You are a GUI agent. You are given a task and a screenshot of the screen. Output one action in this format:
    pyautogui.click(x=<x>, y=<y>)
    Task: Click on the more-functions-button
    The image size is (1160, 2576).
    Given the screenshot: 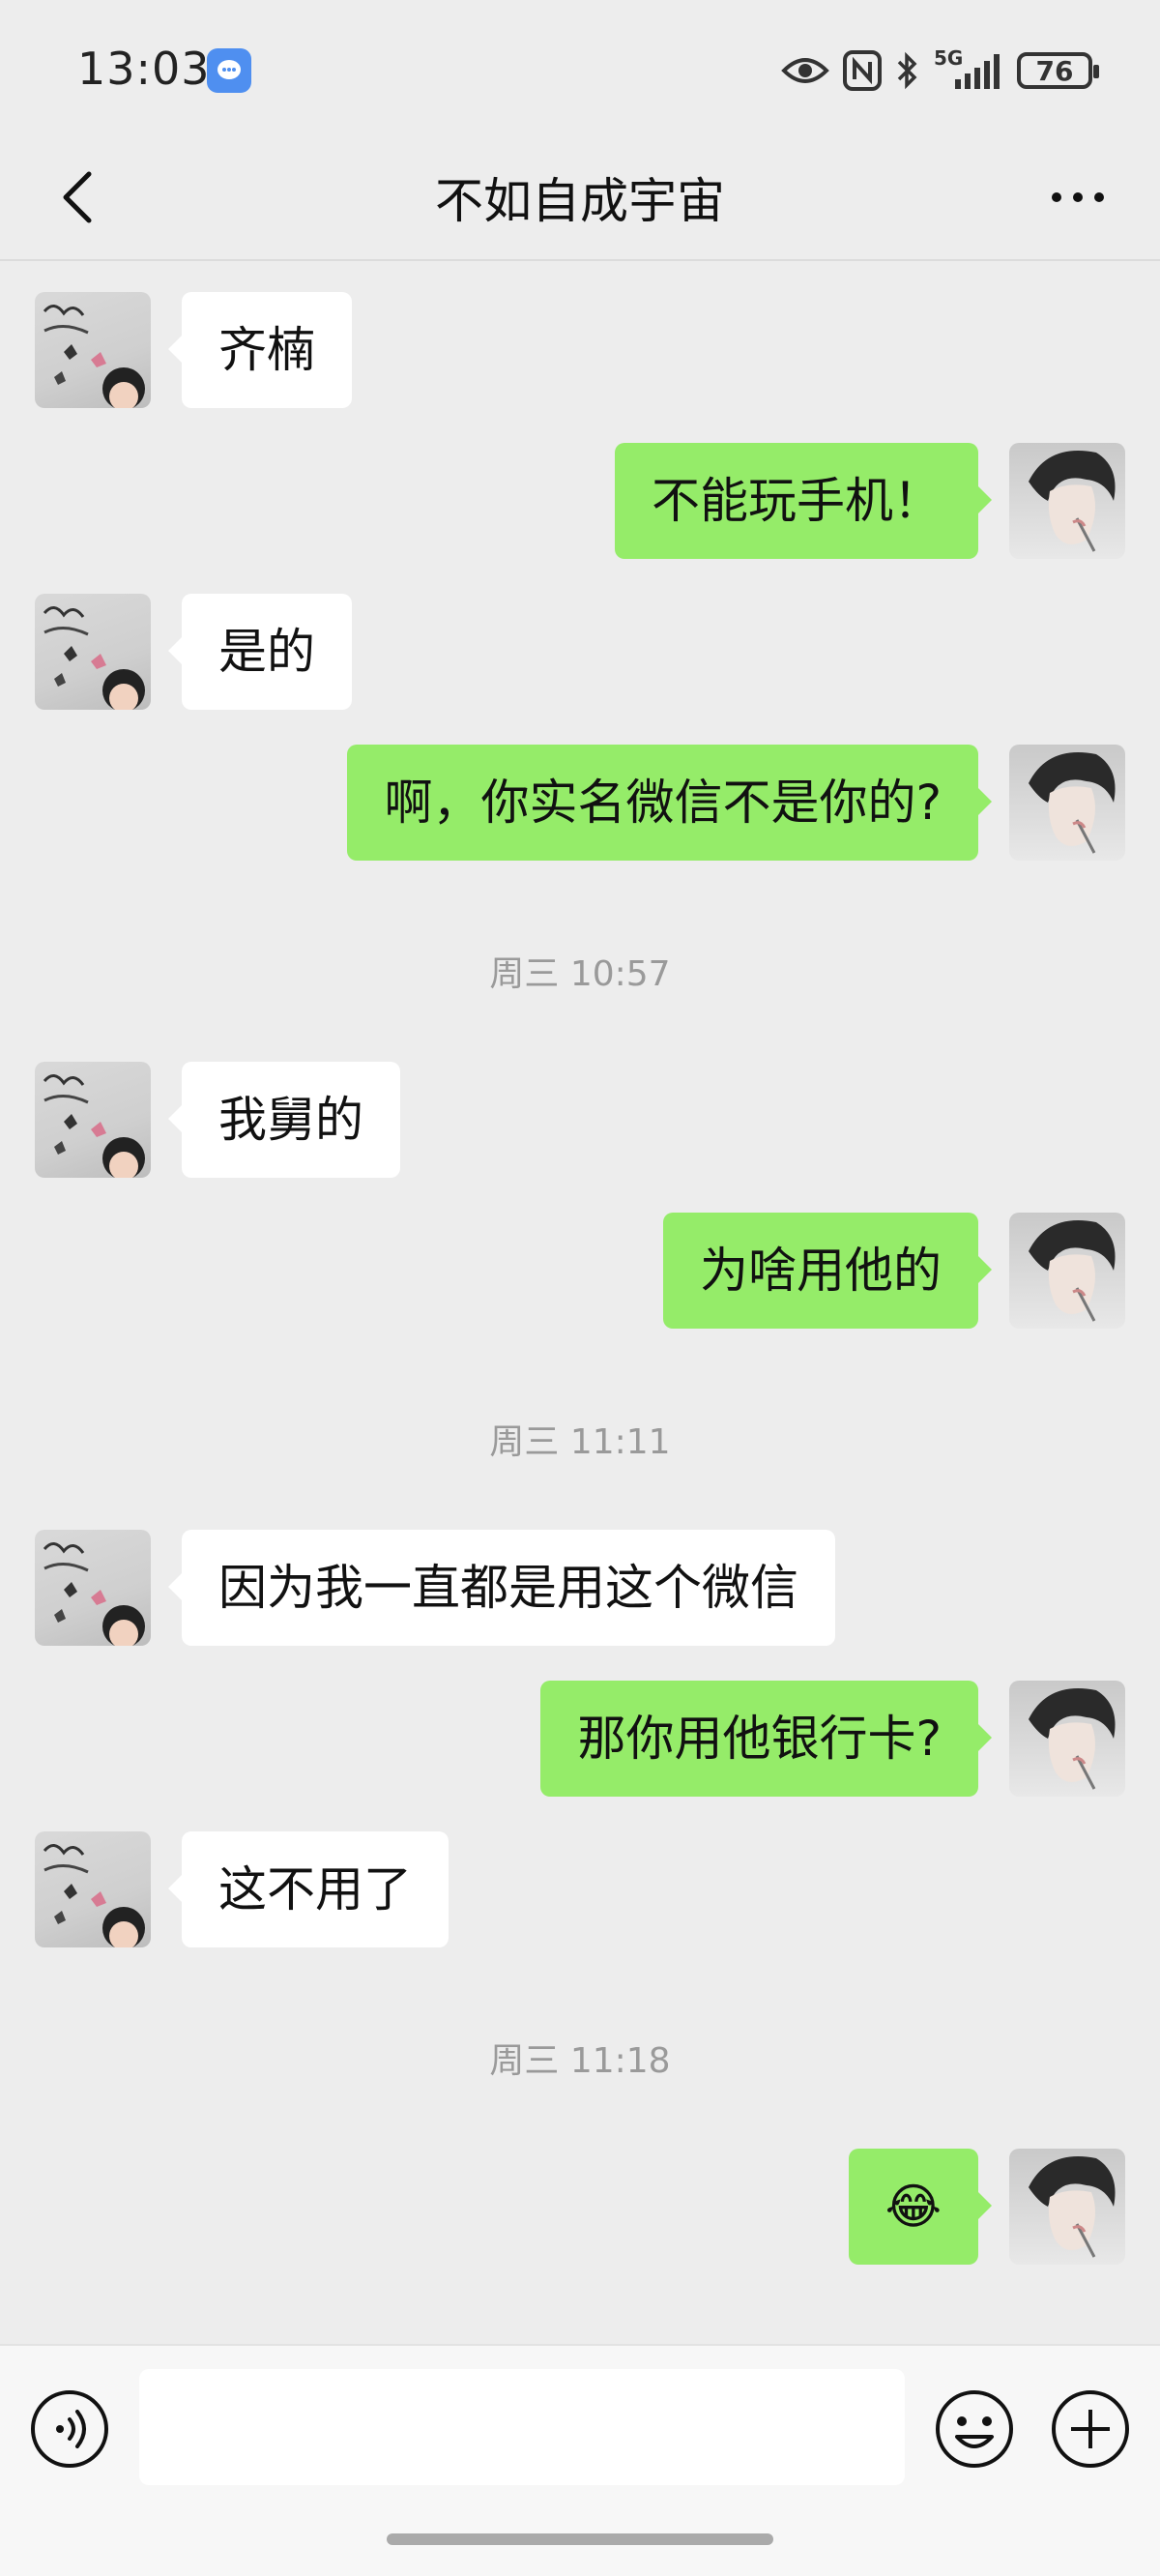 What is the action you would take?
    pyautogui.click(x=1090, y=2429)
    